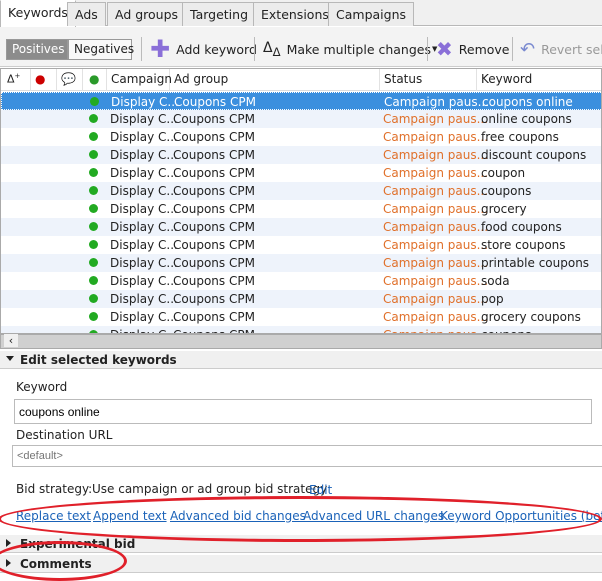 This screenshot has width=602, height=581. Describe the element at coordinates (210, 489) in the screenshot. I see `bid-strategy-value: Use campaign or ad group bid strategy` at that location.